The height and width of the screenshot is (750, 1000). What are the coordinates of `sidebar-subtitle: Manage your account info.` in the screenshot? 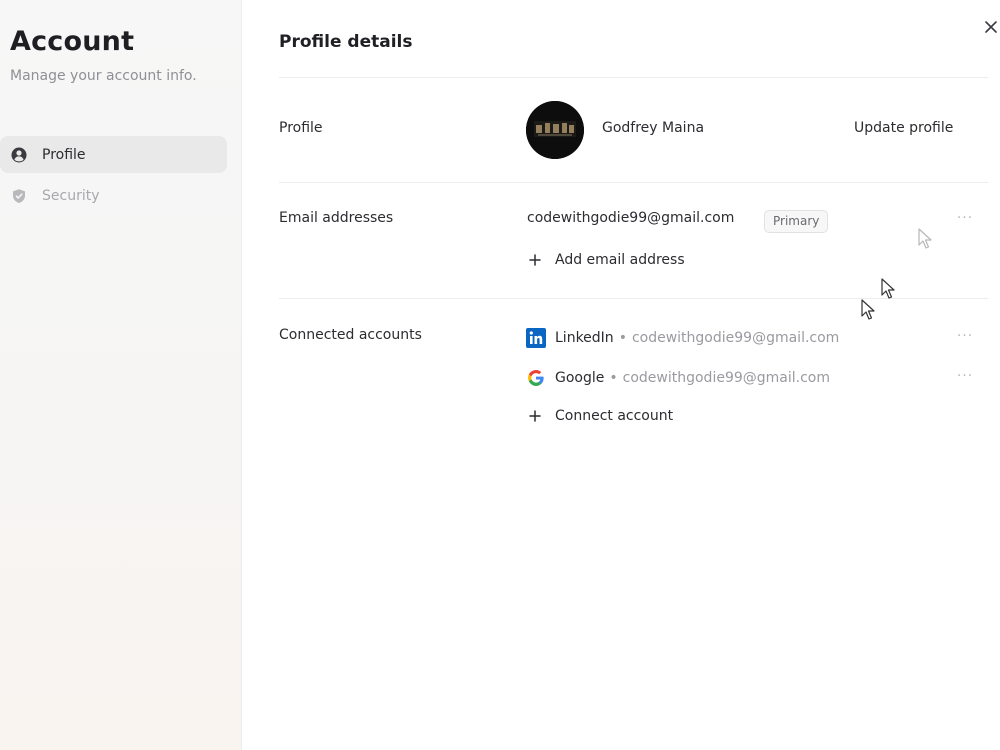 It's located at (103, 76).